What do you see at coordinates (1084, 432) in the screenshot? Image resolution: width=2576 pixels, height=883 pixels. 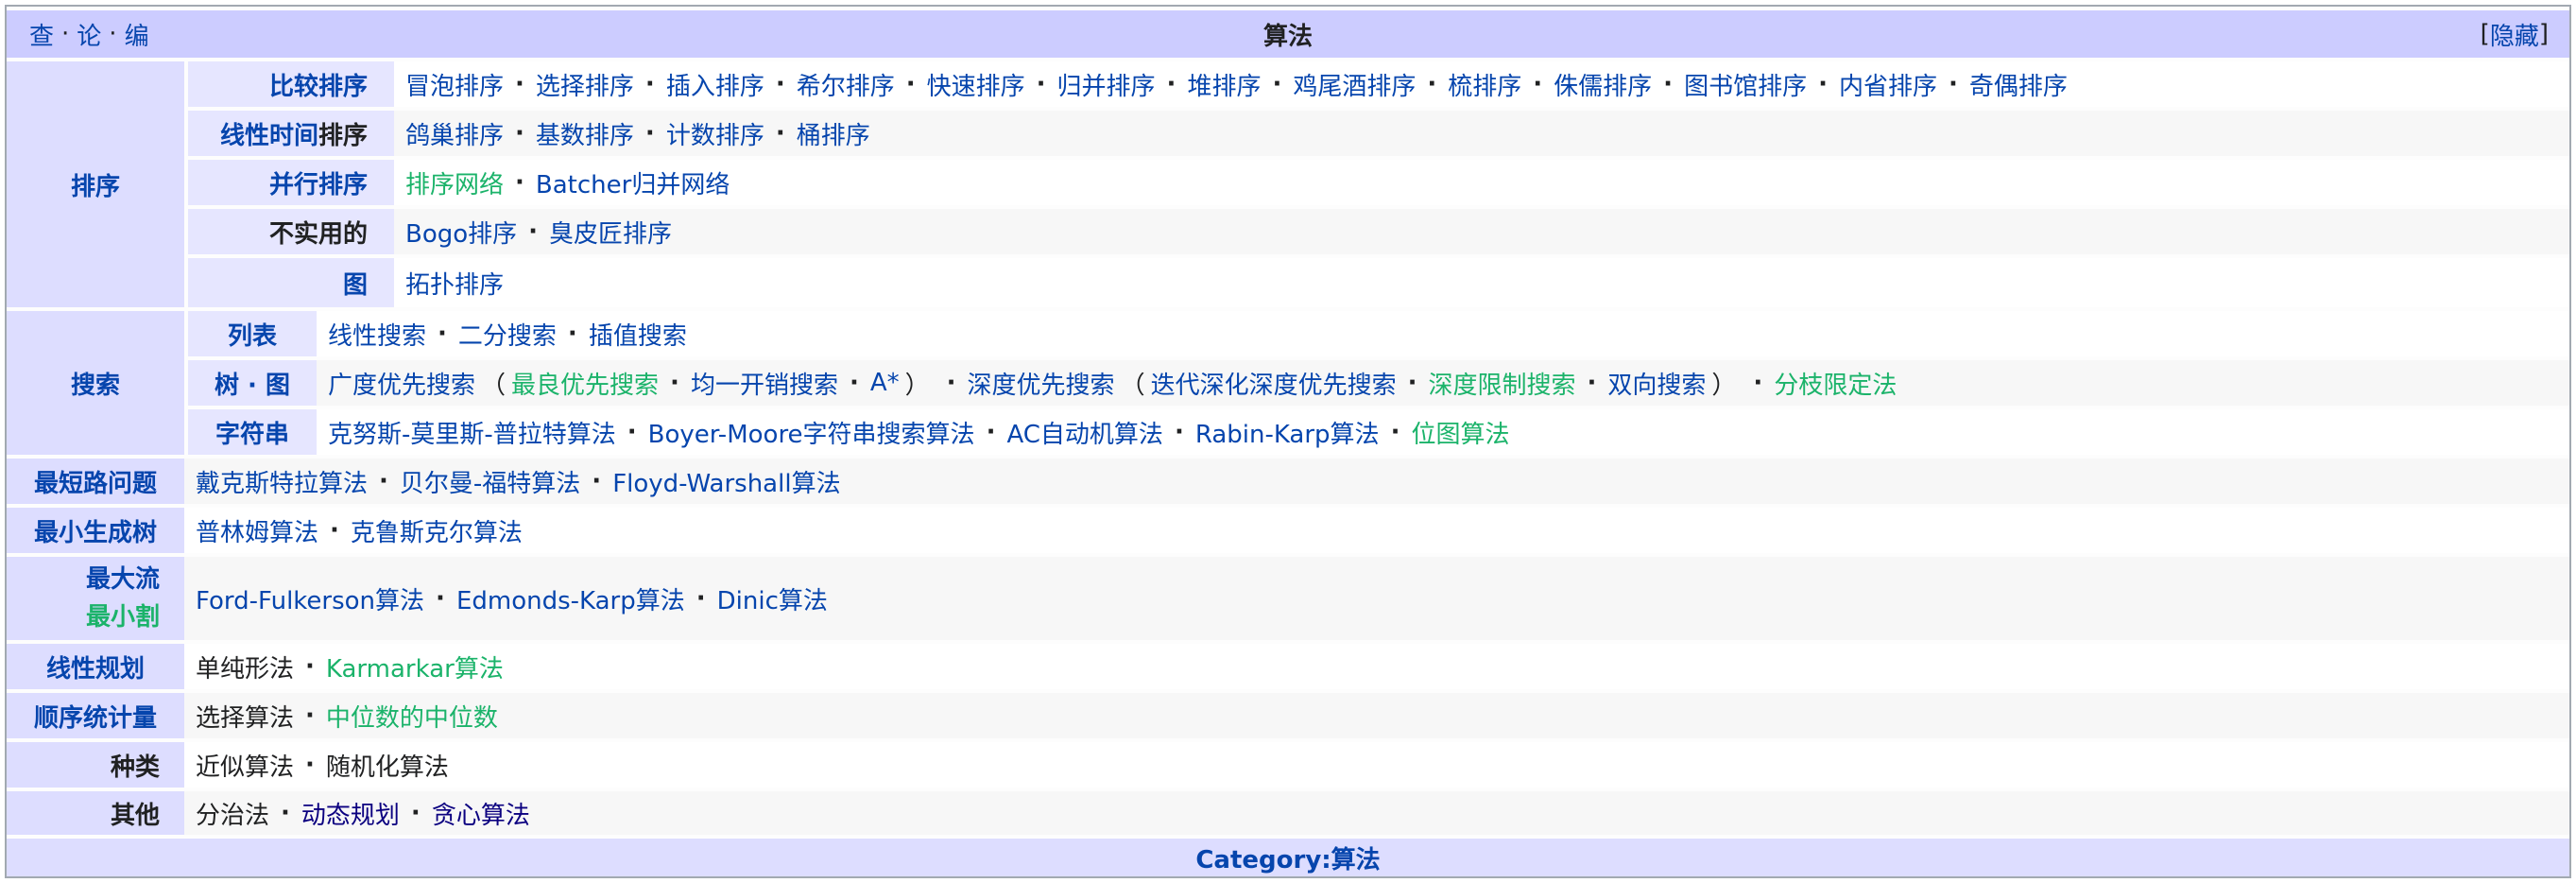 I see `list-item: AC自动机算法` at bounding box center [1084, 432].